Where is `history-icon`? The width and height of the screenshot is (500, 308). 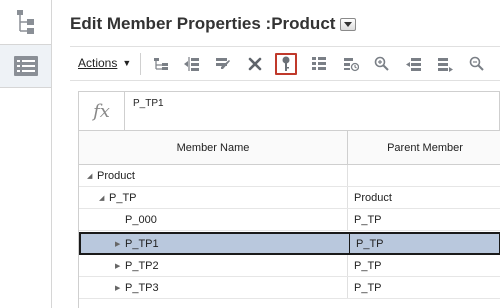 history-icon is located at coordinates (351, 65).